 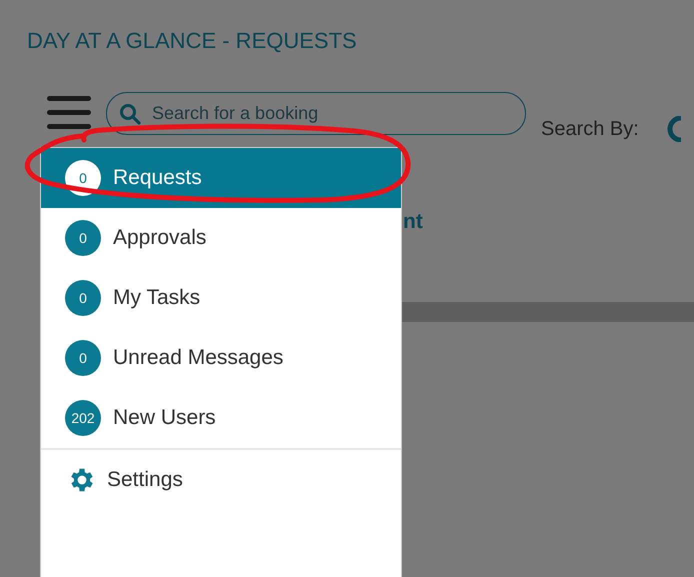 I want to click on menu-icon, so click(x=69, y=113).